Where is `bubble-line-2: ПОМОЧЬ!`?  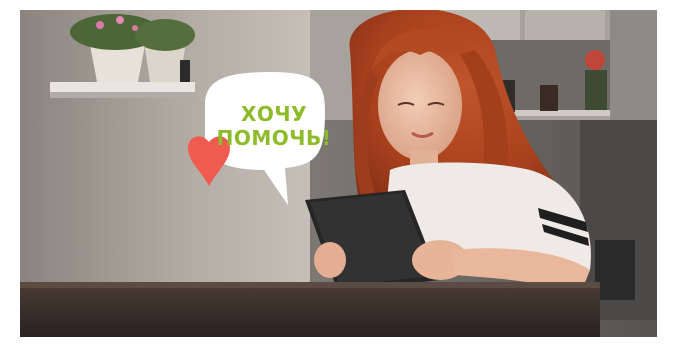 bubble-line-2: ПОМОЧЬ! is located at coordinates (274, 138).